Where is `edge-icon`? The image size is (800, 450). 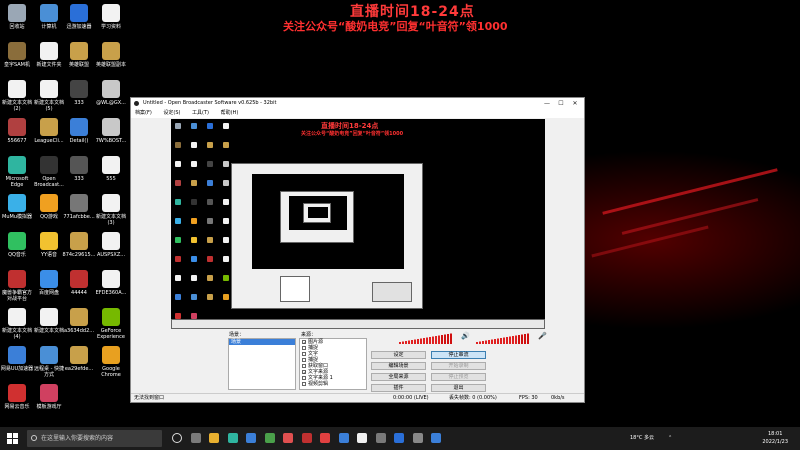 edge-icon is located at coordinates (232, 438).